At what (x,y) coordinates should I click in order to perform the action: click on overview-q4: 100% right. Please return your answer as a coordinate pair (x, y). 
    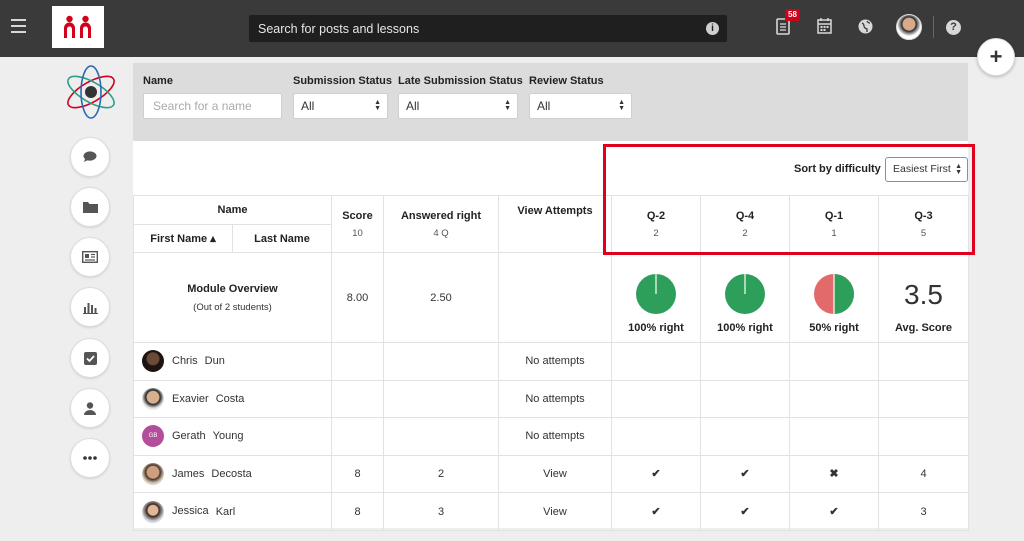
    Looking at the image, I should click on (745, 297).